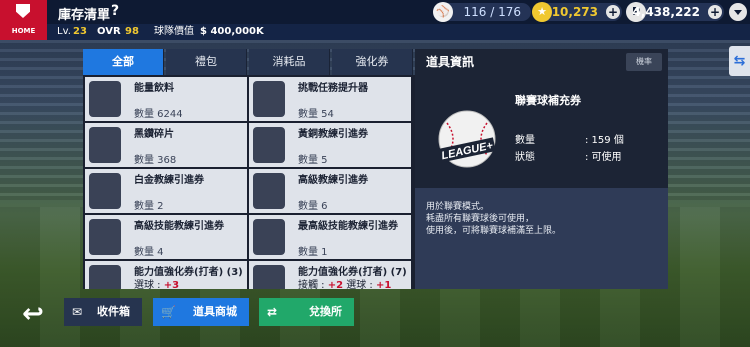 Image resolution: width=750 pixels, height=347 pixels. Describe the element at coordinates (644, 62) in the screenshot. I see `probability-button: 機率` at that location.